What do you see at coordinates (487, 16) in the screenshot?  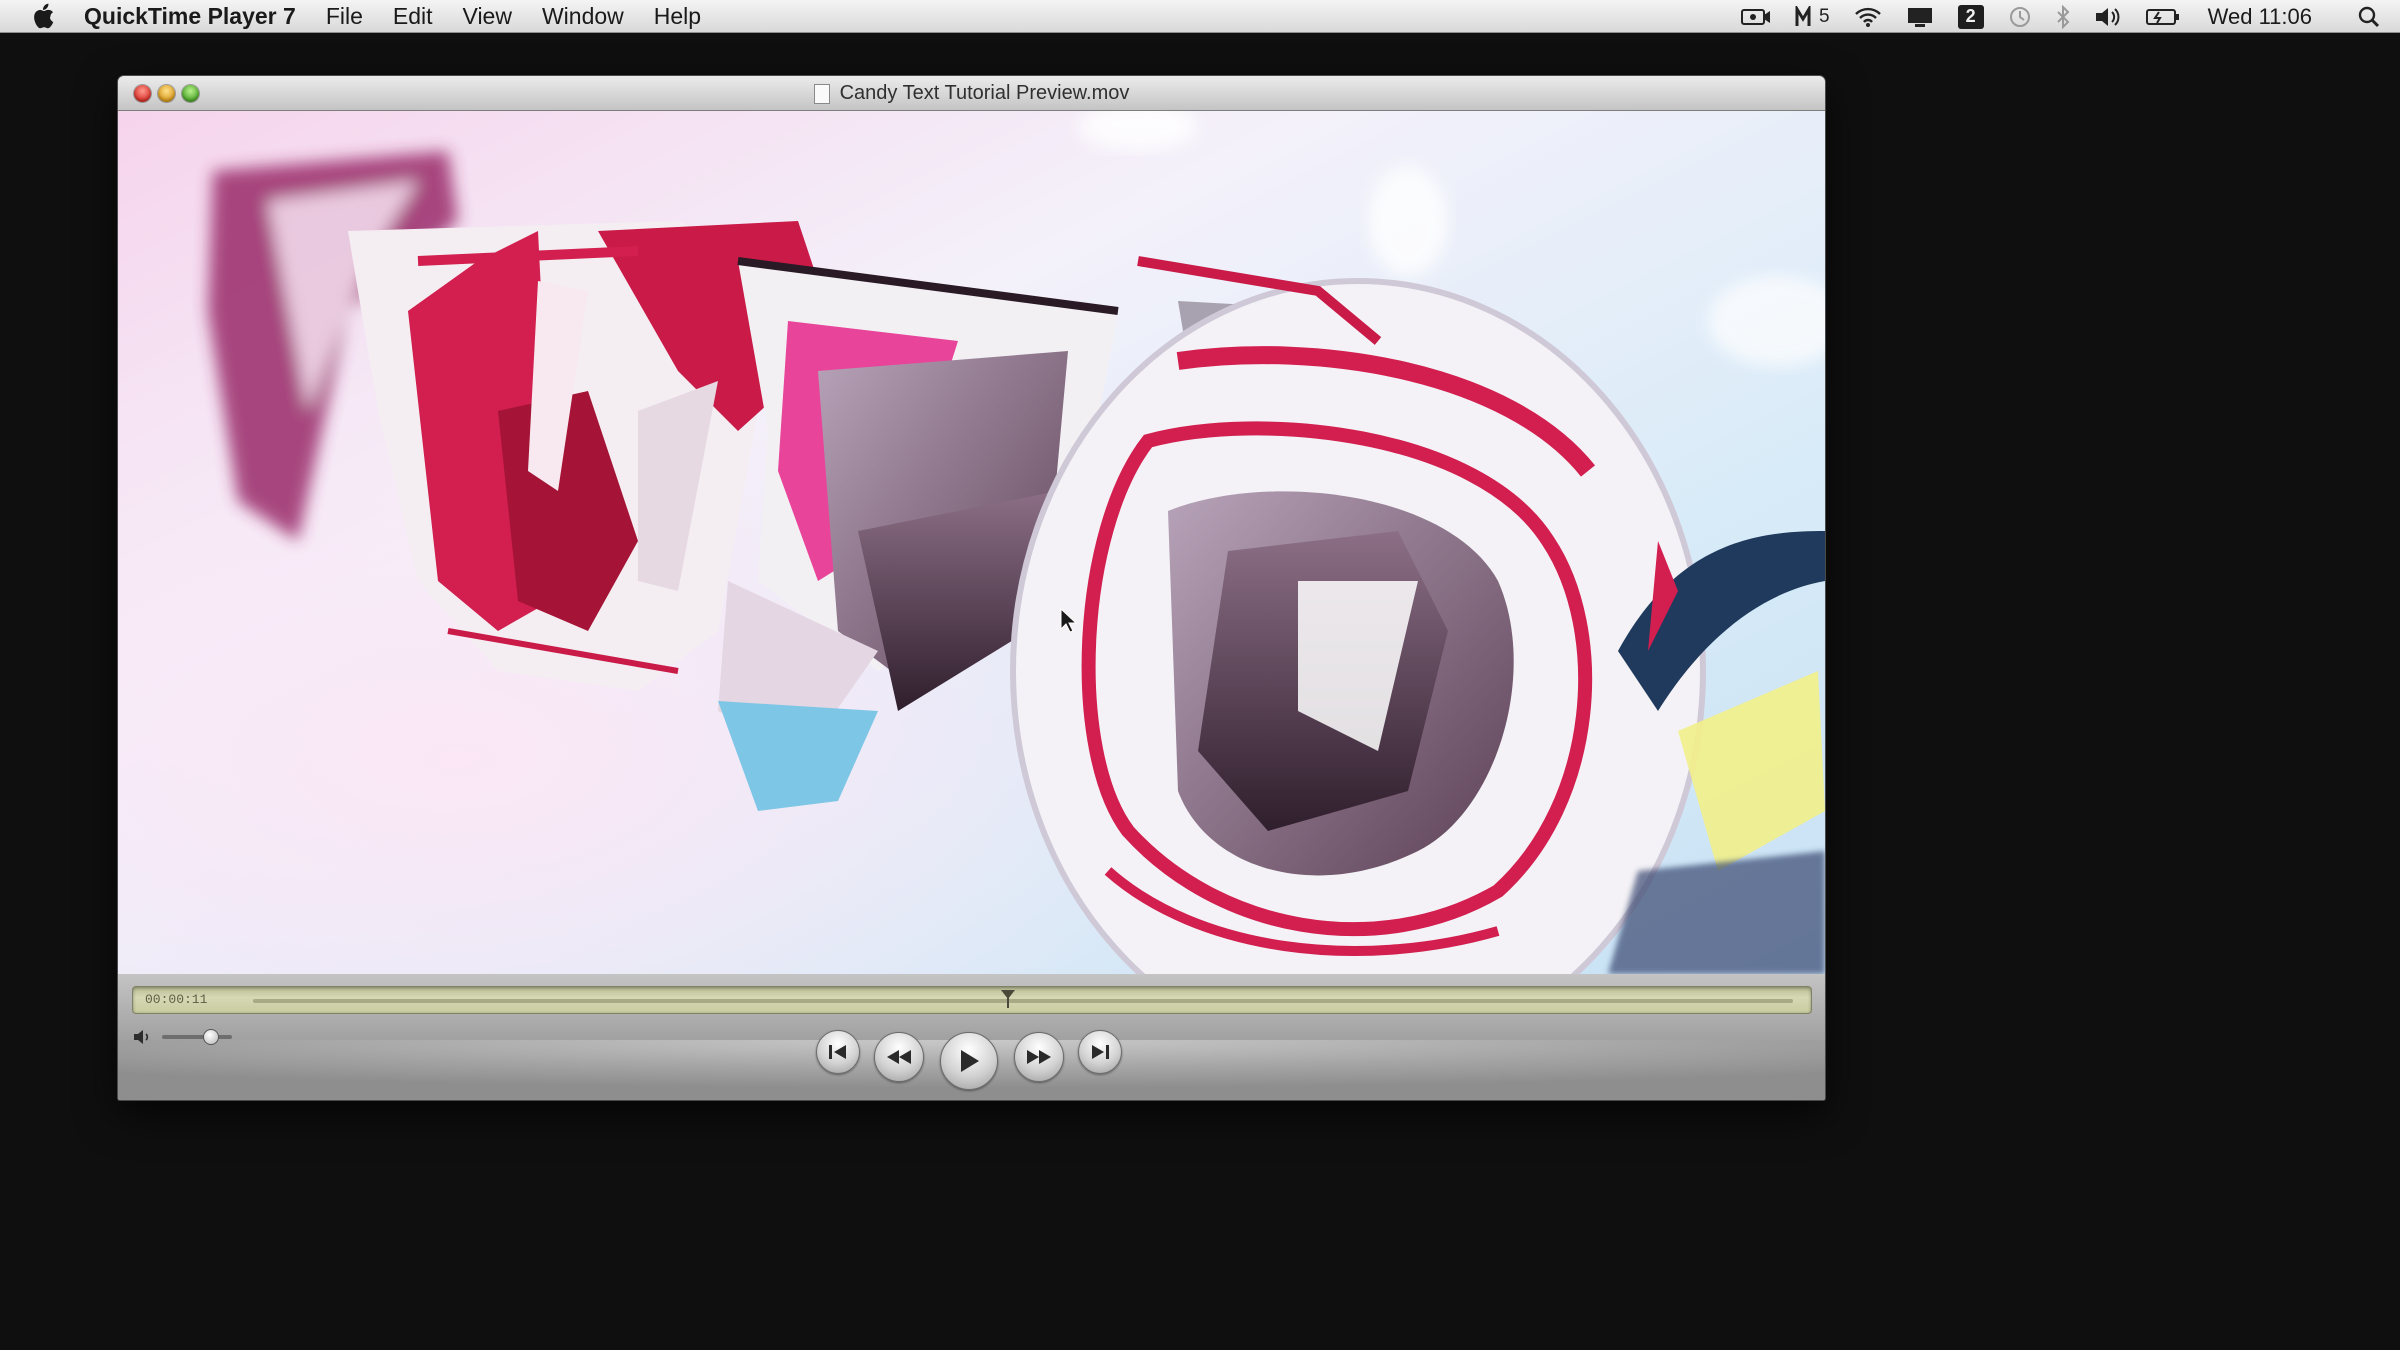 I see `menu-view: View` at bounding box center [487, 16].